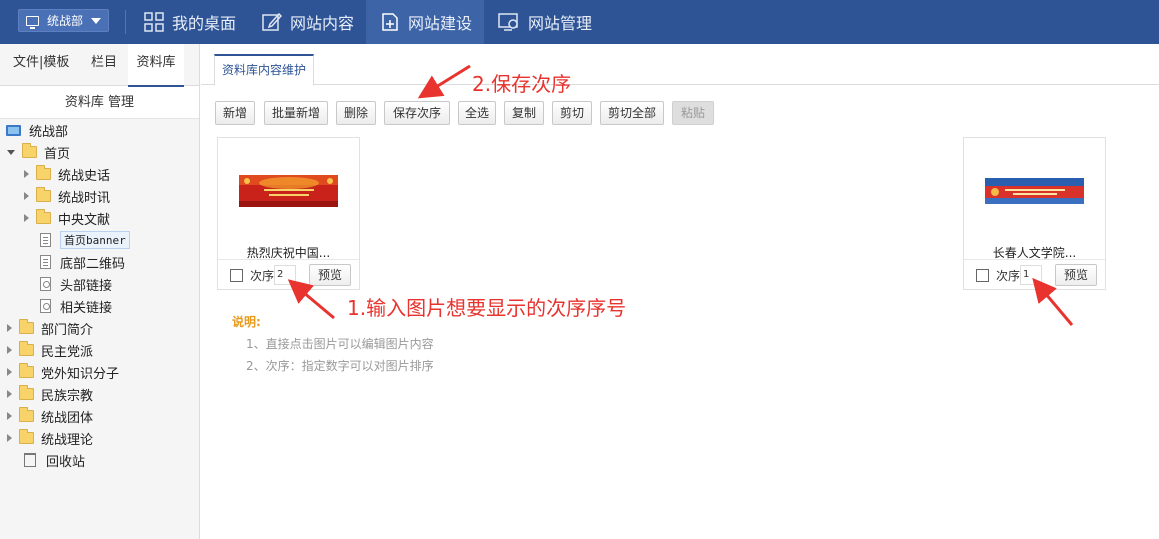  Describe the element at coordinates (522, 84) in the screenshot. I see `annotation-save-order: 2.保存次序` at that location.